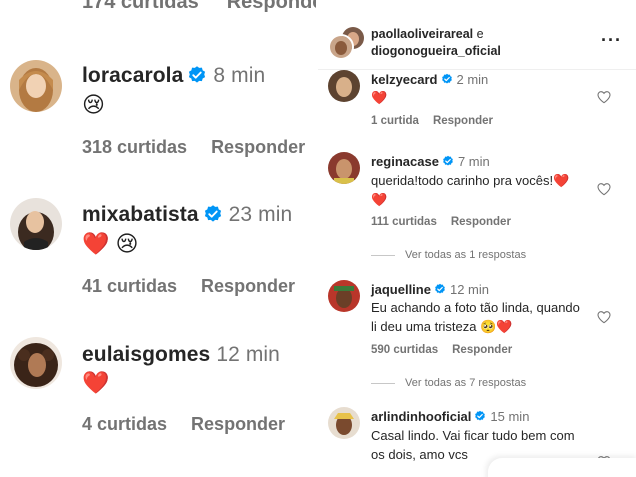  I want to click on more-options-icon: ···, so click(611, 40).